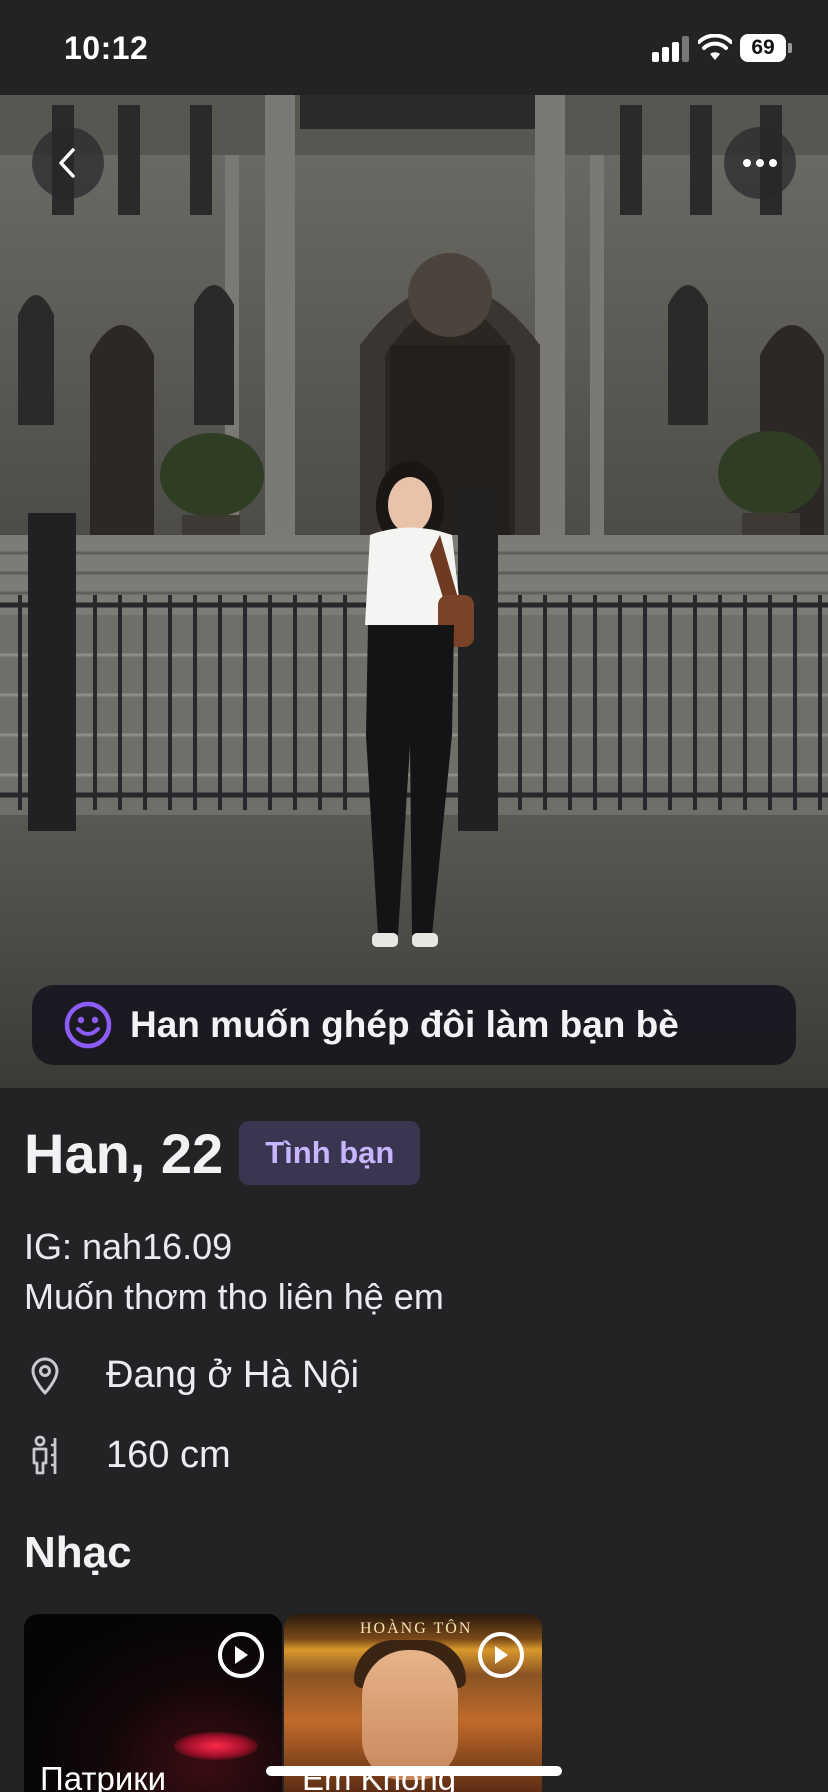 This screenshot has height=1792, width=828. What do you see at coordinates (106, 48) in the screenshot?
I see `status-time: 10:12` at bounding box center [106, 48].